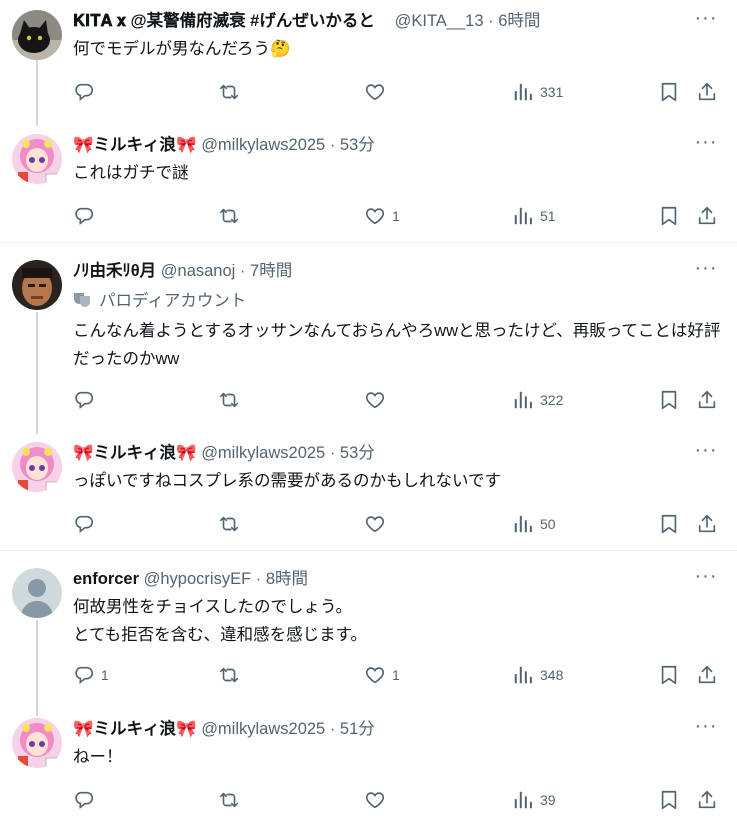 This screenshot has height=820, width=737. What do you see at coordinates (271, 271) in the screenshot?
I see `post-time: 7時間` at bounding box center [271, 271].